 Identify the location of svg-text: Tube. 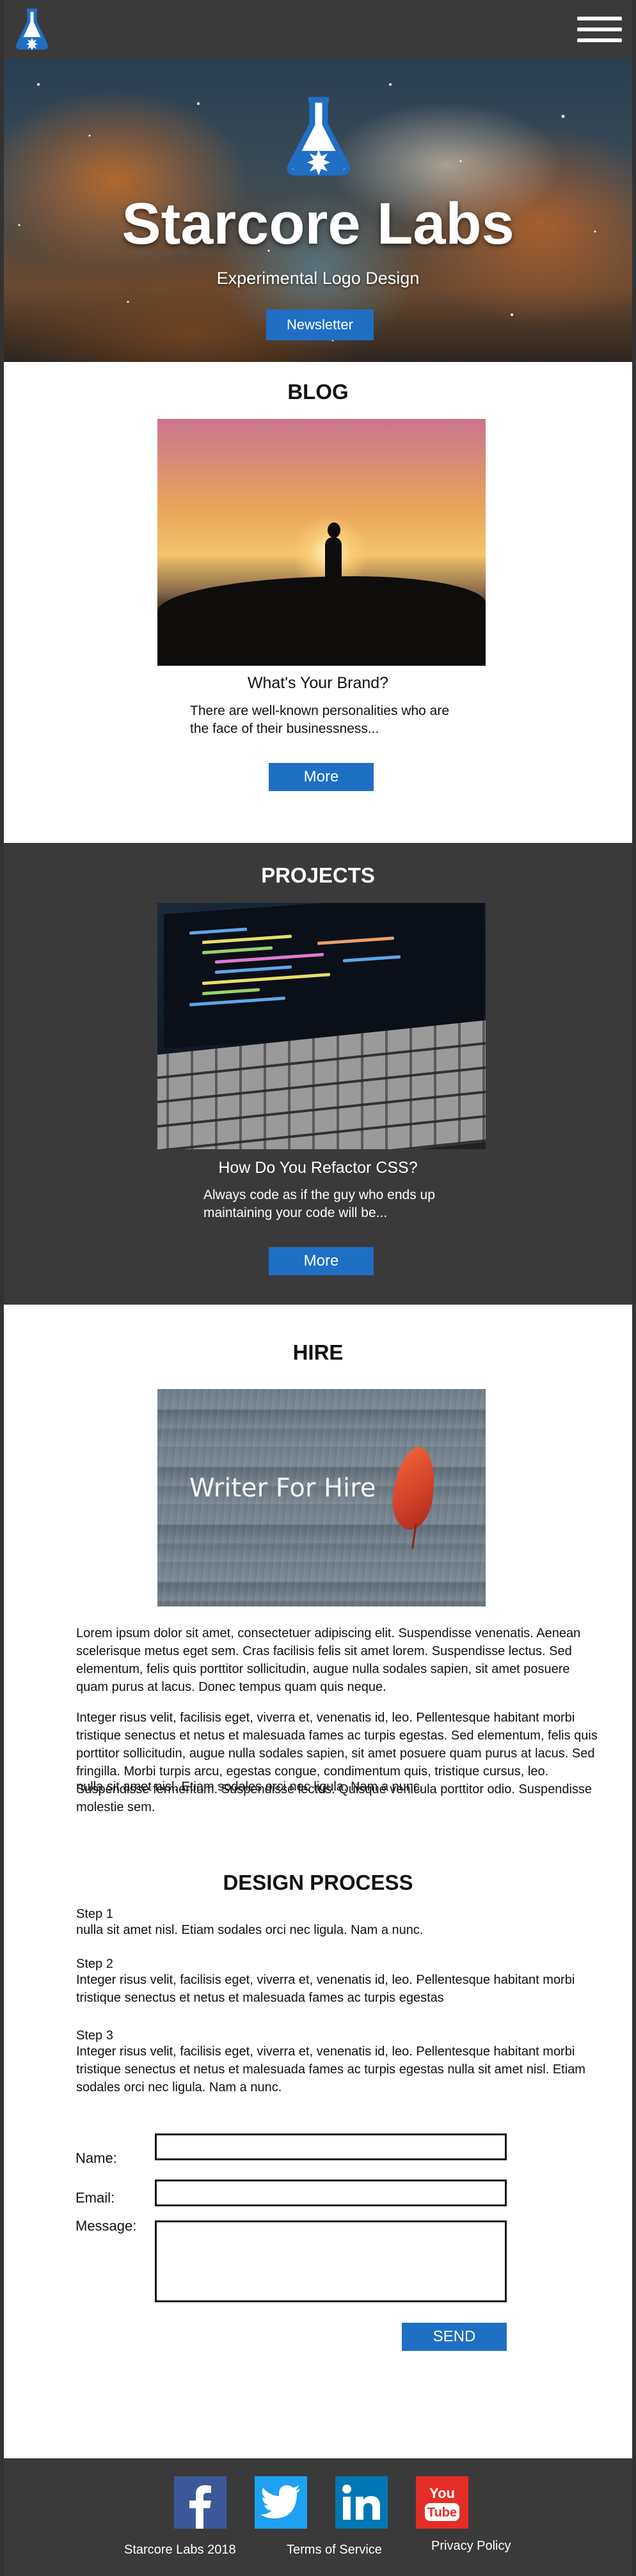
(442, 2513).